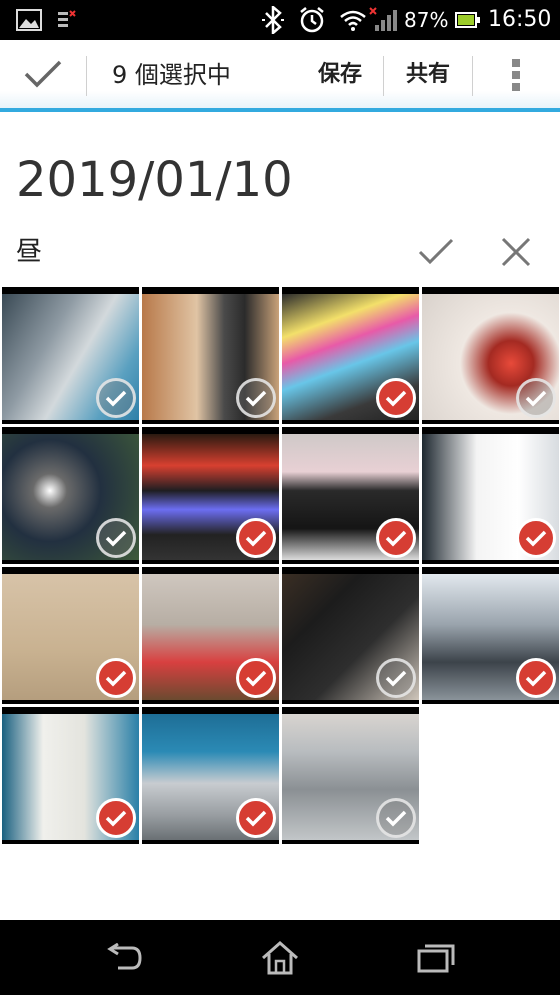 This screenshot has height=995, width=560. I want to click on navigation-bar, so click(280, 957).